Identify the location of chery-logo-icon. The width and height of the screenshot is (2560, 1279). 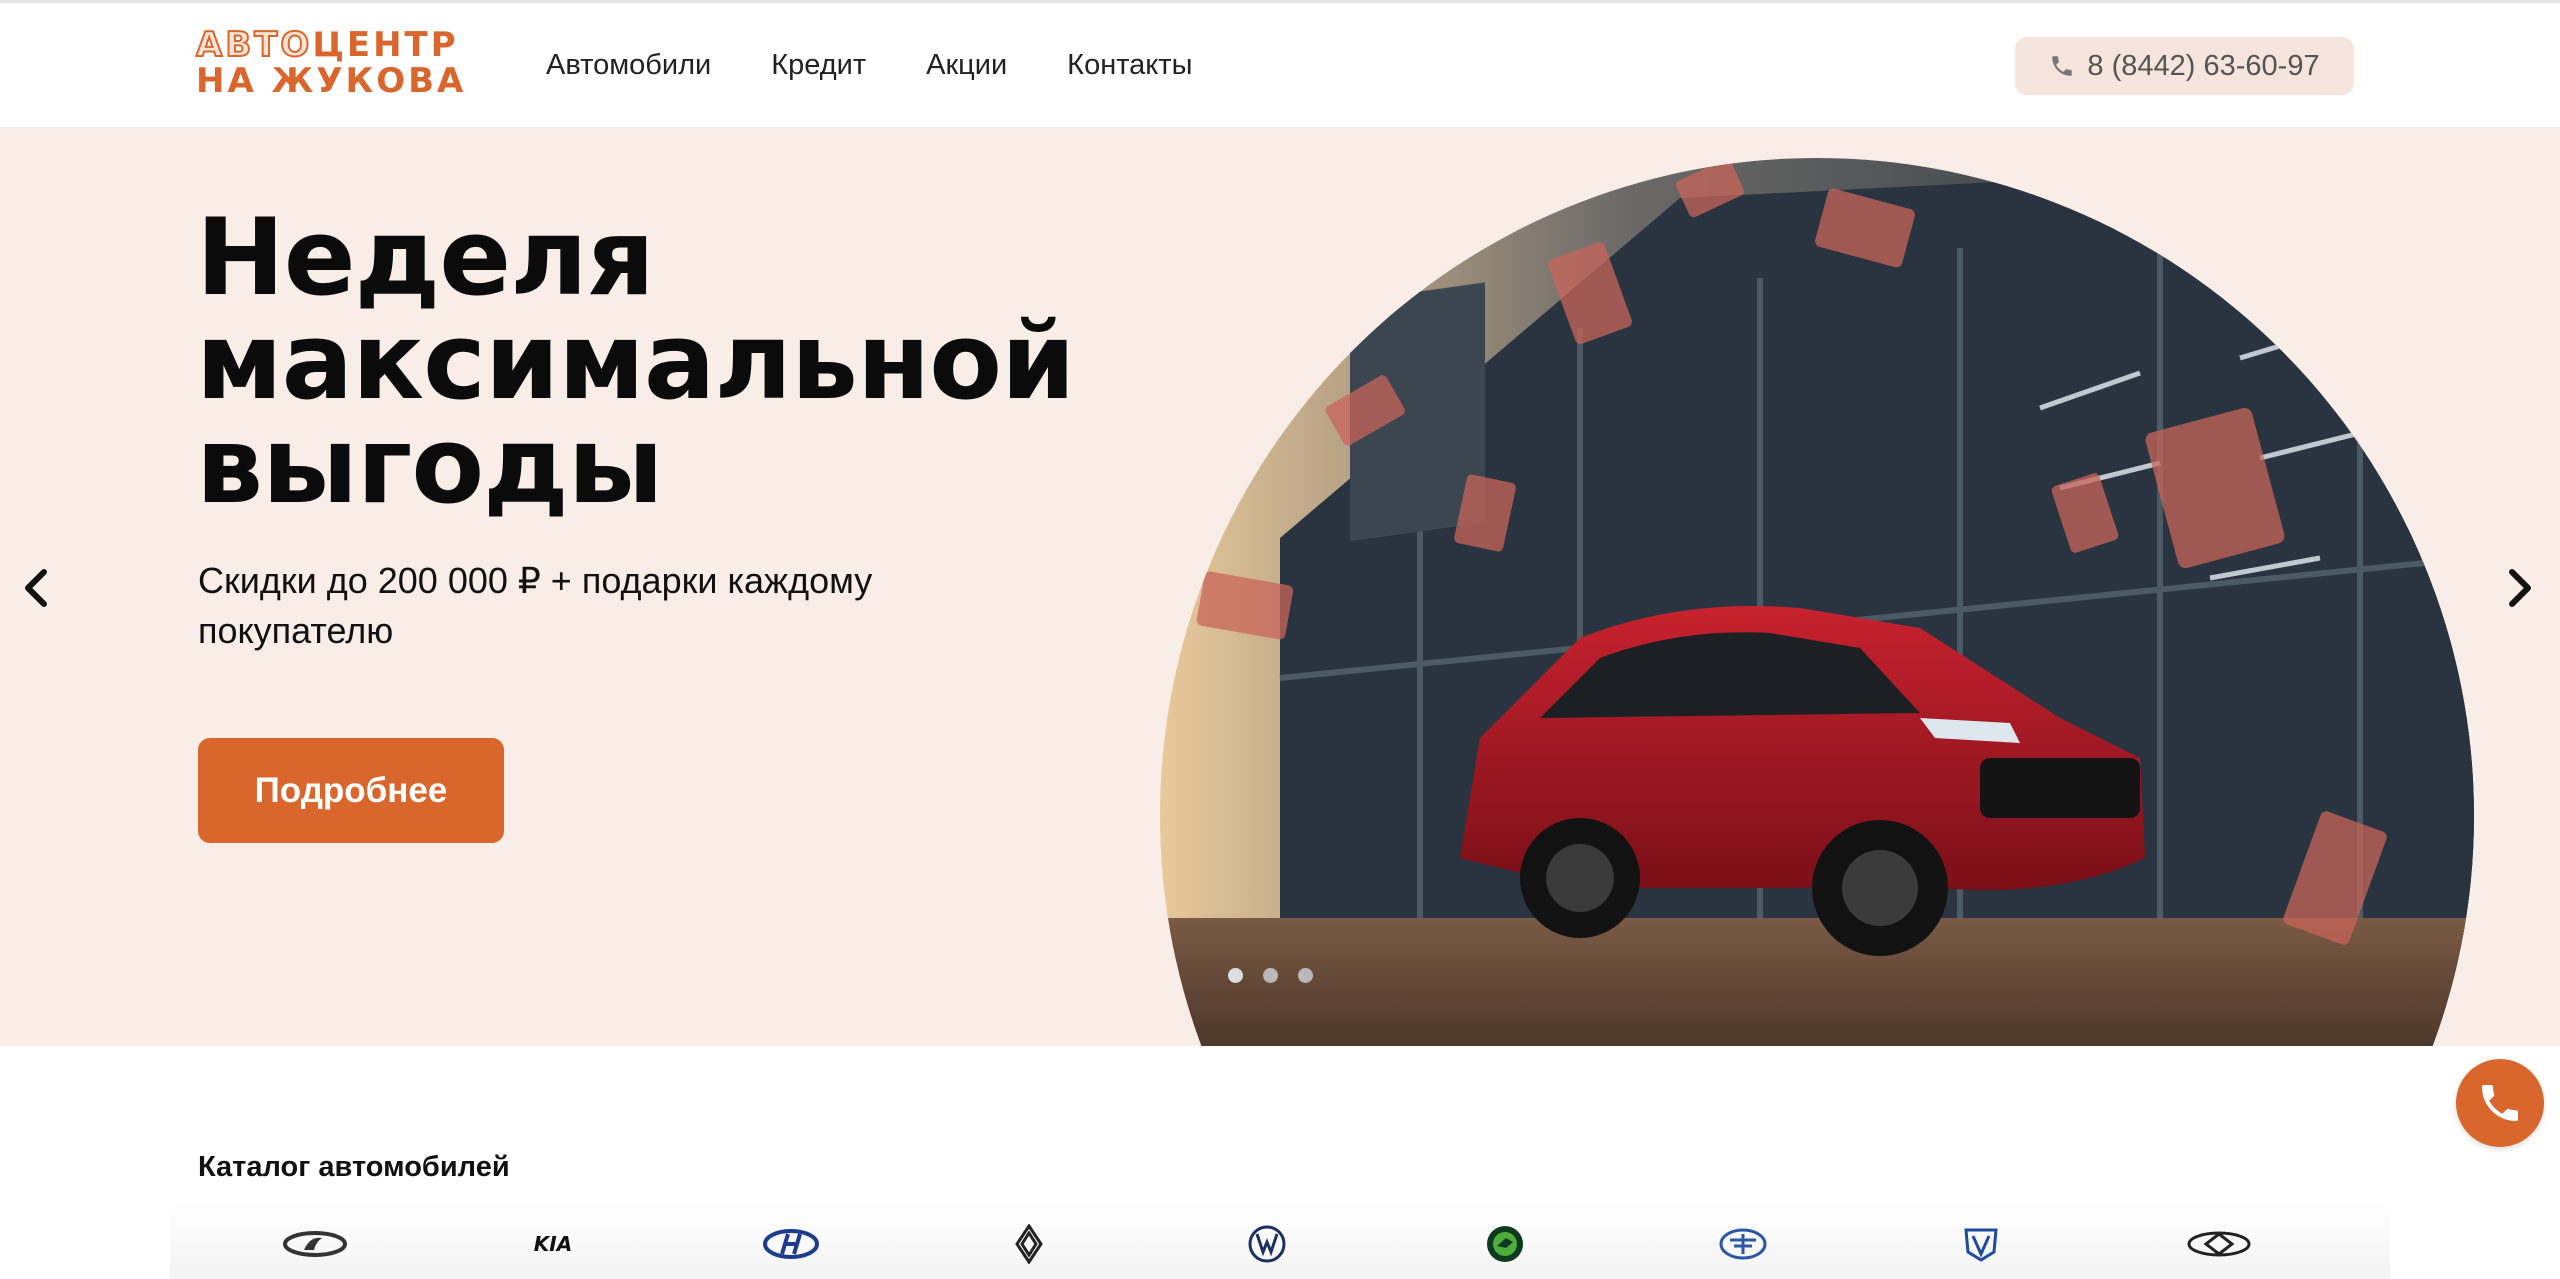
(2219, 1243).